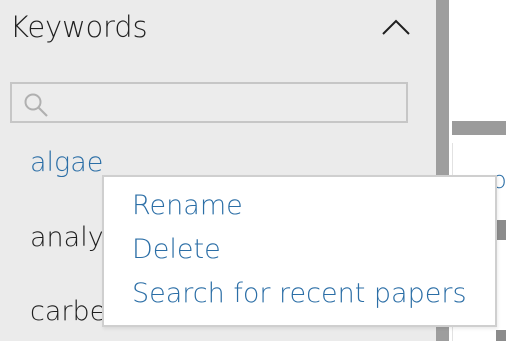  I want to click on search-field, so click(209, 102).